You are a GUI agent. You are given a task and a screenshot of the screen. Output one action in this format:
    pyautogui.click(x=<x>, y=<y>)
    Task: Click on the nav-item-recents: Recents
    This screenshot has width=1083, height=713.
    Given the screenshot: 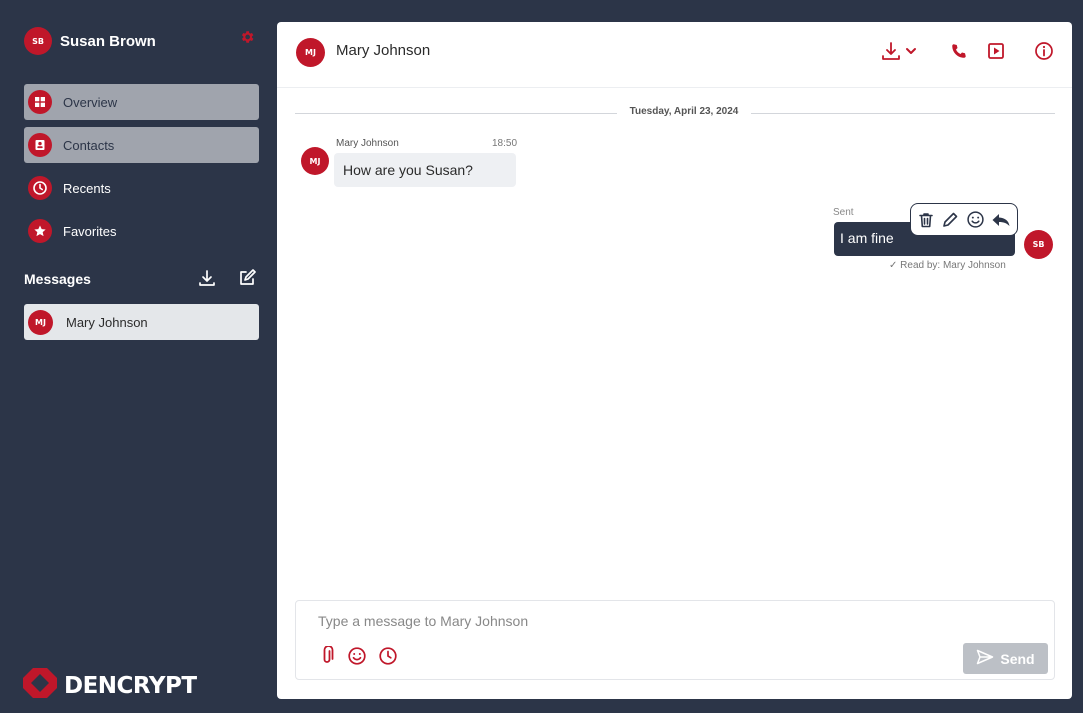 What is the action you would take?
    pyautogui.click(x=141, y=188)
    